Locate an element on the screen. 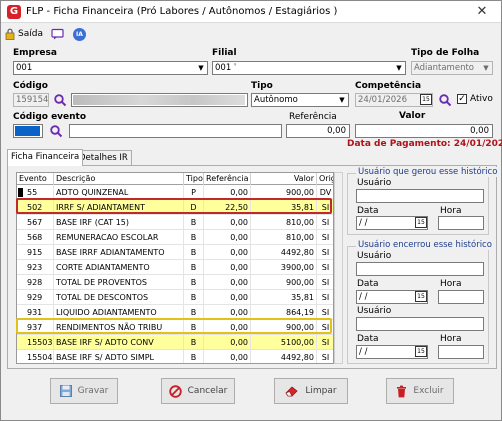 Image resolution: width=502 pixels, height=421 pixels. history-closed-date2-field: / / 15 is located at coordinates (392, 352).